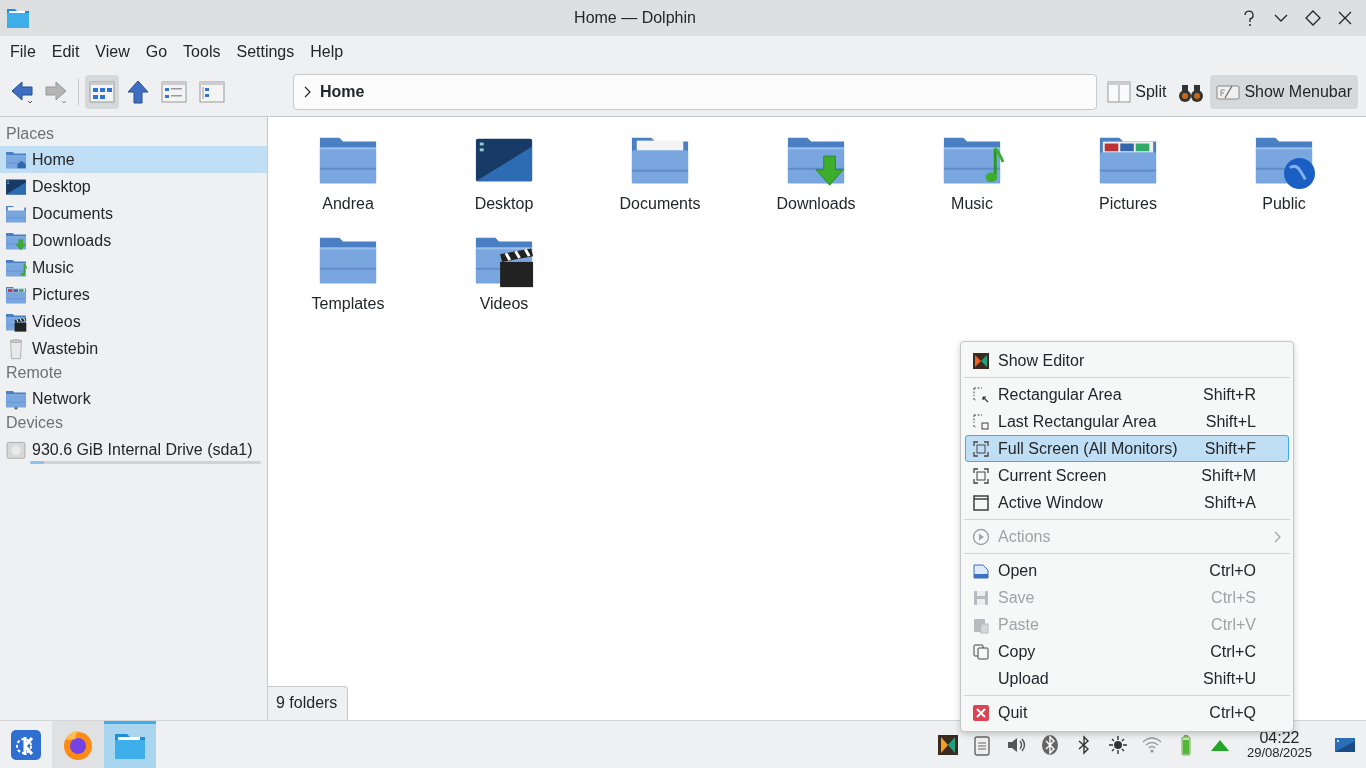 The height and width of the screenshot is (768, 1366). What do you see at coordinates (981, 570) in the screenshot?
I see `document-icon` at bounding box center [981, 570].